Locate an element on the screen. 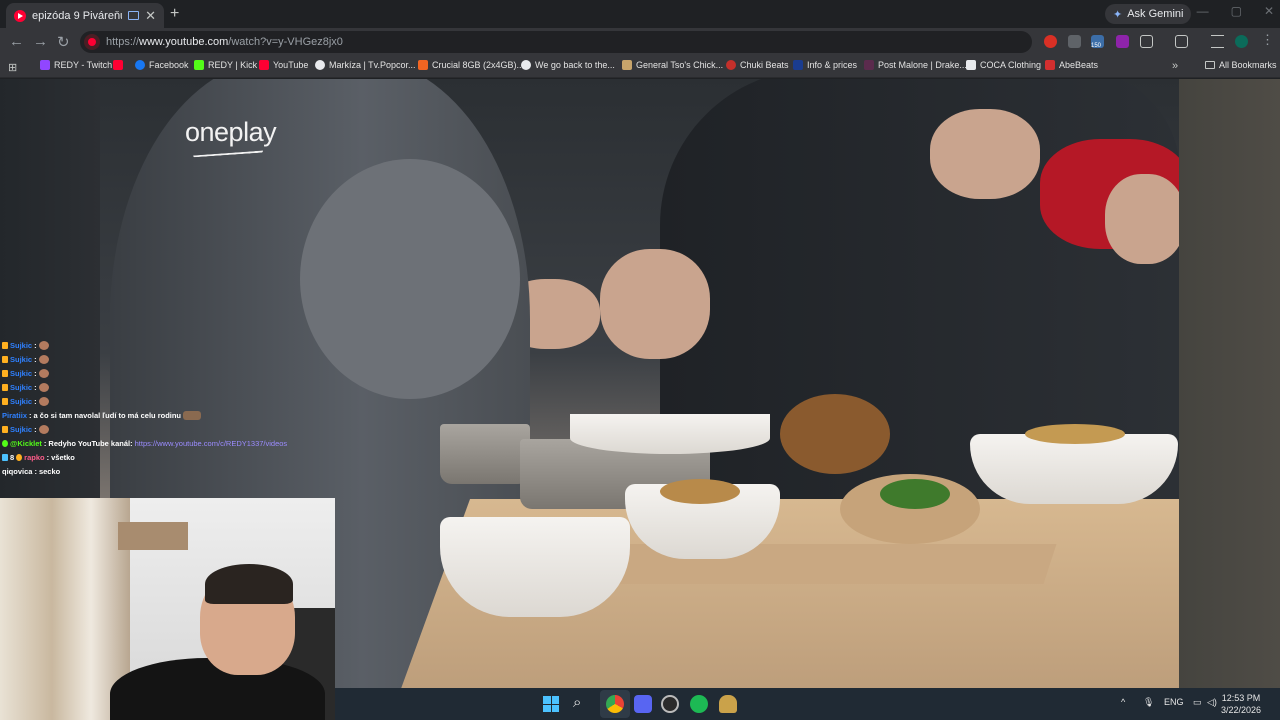 This screenshot has width=1280, height=720. profile-avatar-icon is located at coordinates (1241, 41).